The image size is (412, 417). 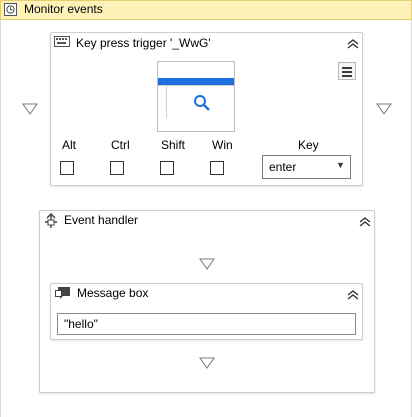 I want to click on alt-label: Alt, so click(x=69, y=145).